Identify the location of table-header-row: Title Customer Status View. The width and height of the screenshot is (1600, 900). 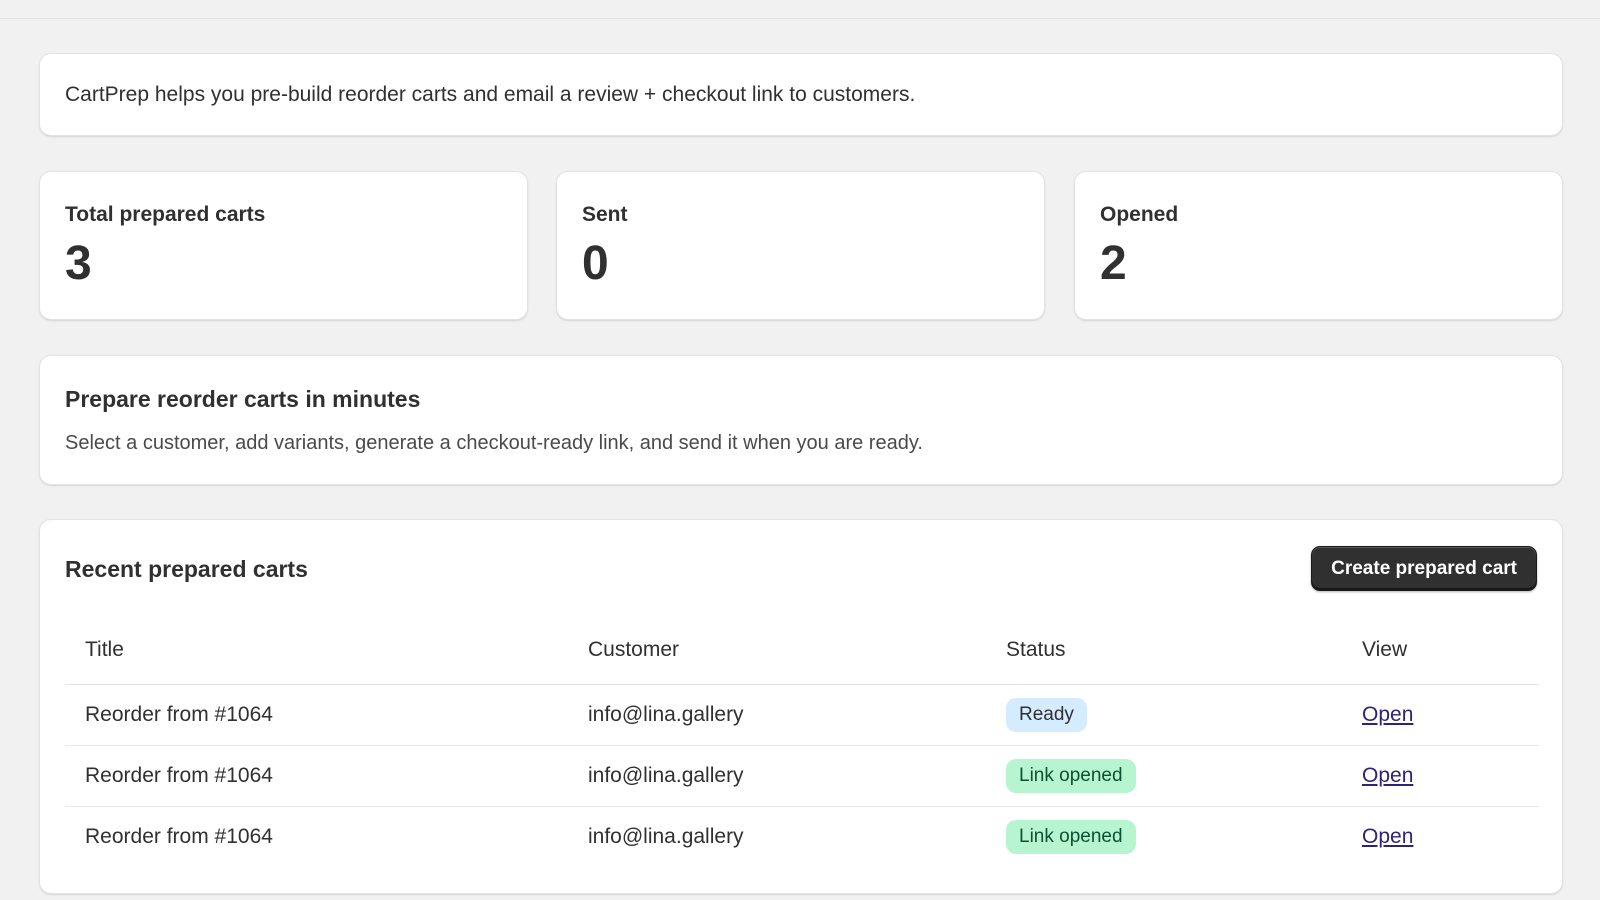
(802, 650).